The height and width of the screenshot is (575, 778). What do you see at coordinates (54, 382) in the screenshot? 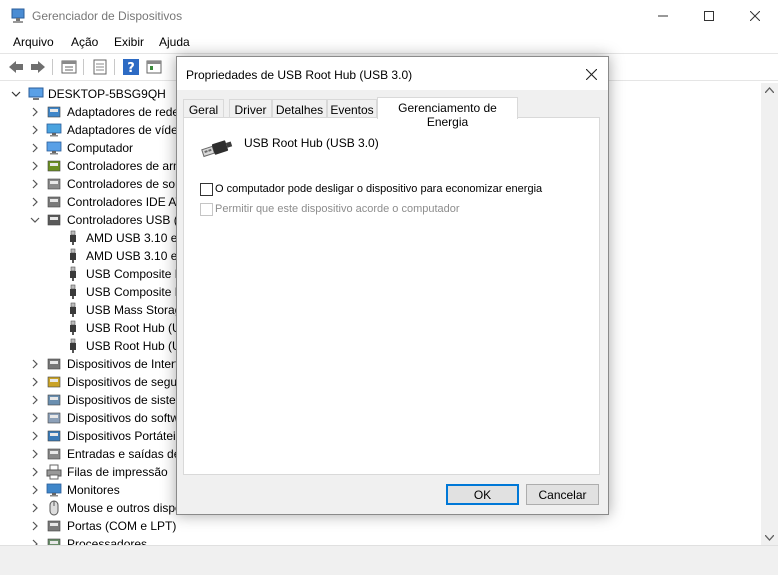
I see `security-key-icon` at bounding box center [54, 382].